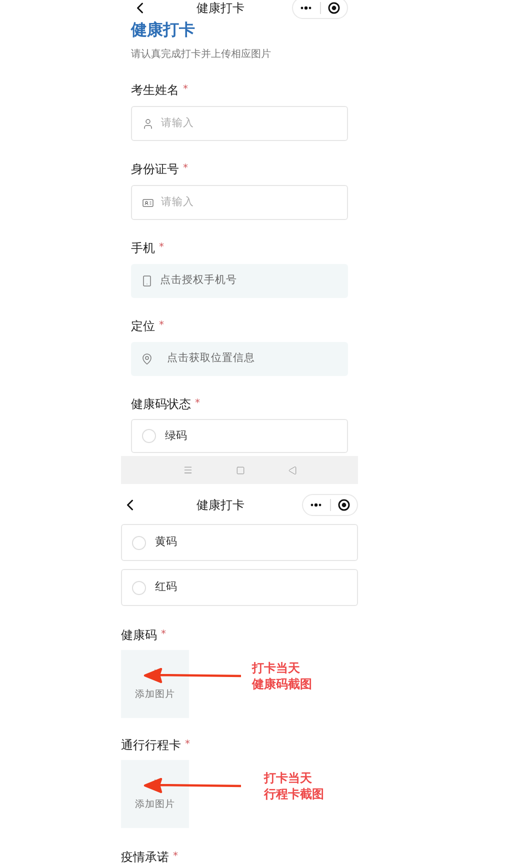 This screenshot has width=518, height=868. Describe the element at coordinates (143, 248) in the screenshot. I see `field-label: 手机` at that location.